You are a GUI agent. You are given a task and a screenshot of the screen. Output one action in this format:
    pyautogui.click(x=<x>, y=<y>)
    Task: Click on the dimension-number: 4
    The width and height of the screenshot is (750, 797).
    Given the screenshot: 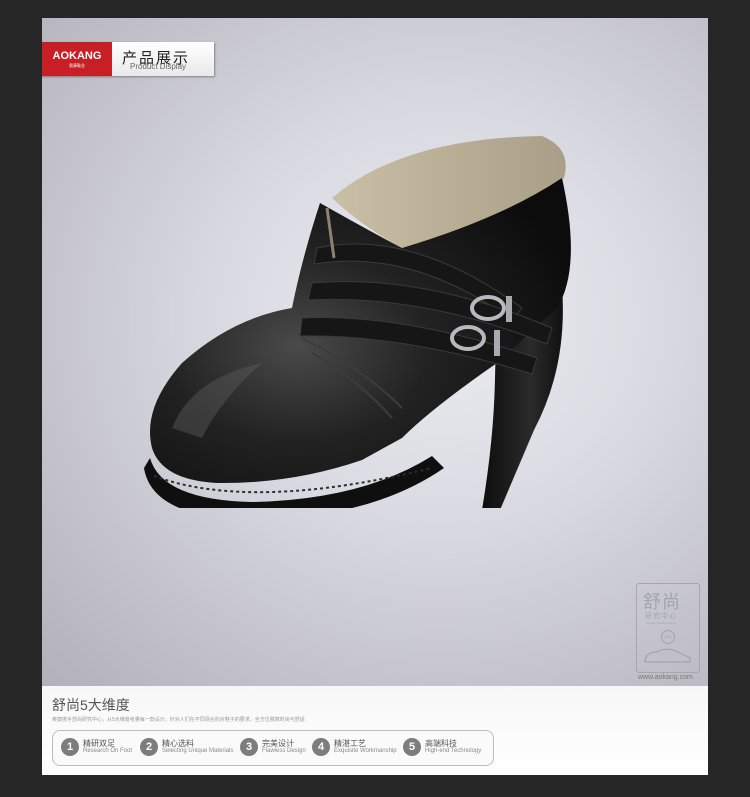 What is the action you would take?
    pyautogui.click(x=321, y=747)
    